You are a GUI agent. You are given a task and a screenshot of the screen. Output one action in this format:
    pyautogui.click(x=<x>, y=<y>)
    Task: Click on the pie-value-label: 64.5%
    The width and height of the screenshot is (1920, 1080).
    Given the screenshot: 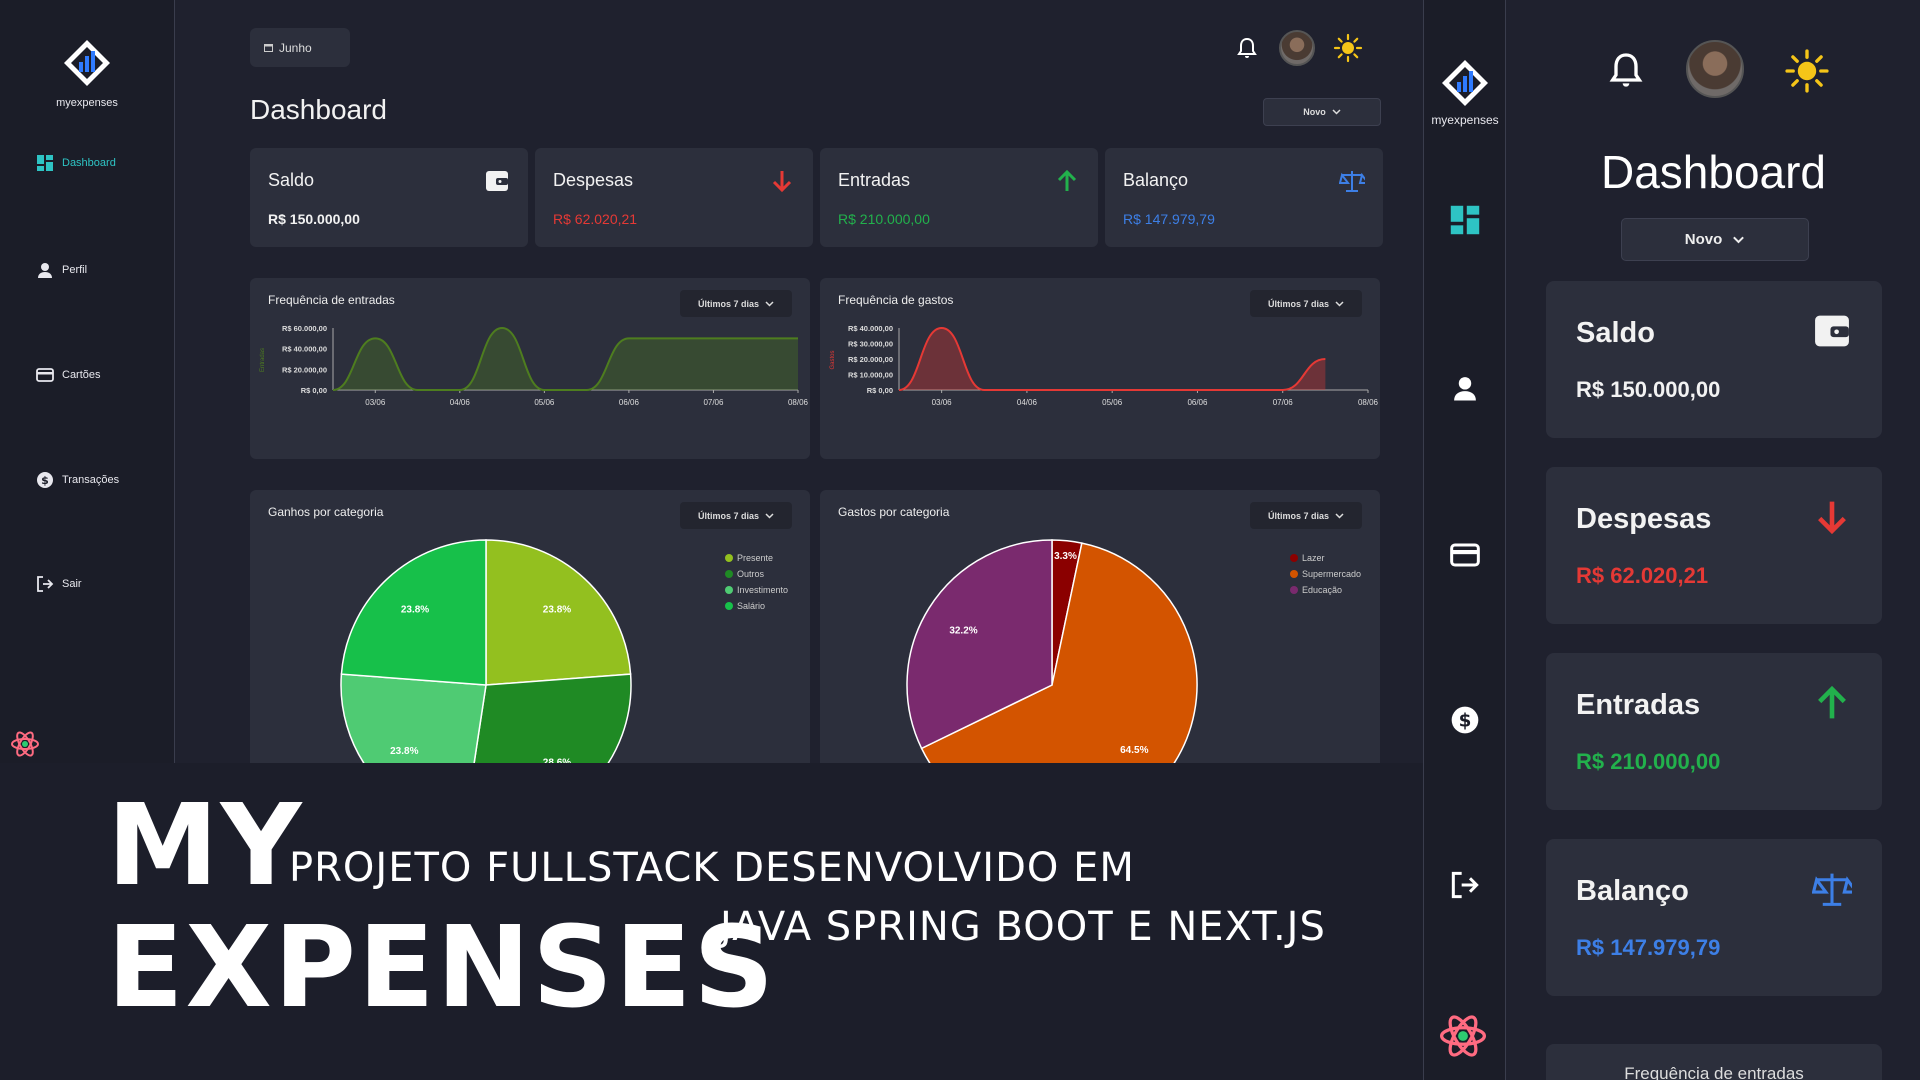 What is the action you would take?
    pyautogui.click(x=1134, y=750)
    